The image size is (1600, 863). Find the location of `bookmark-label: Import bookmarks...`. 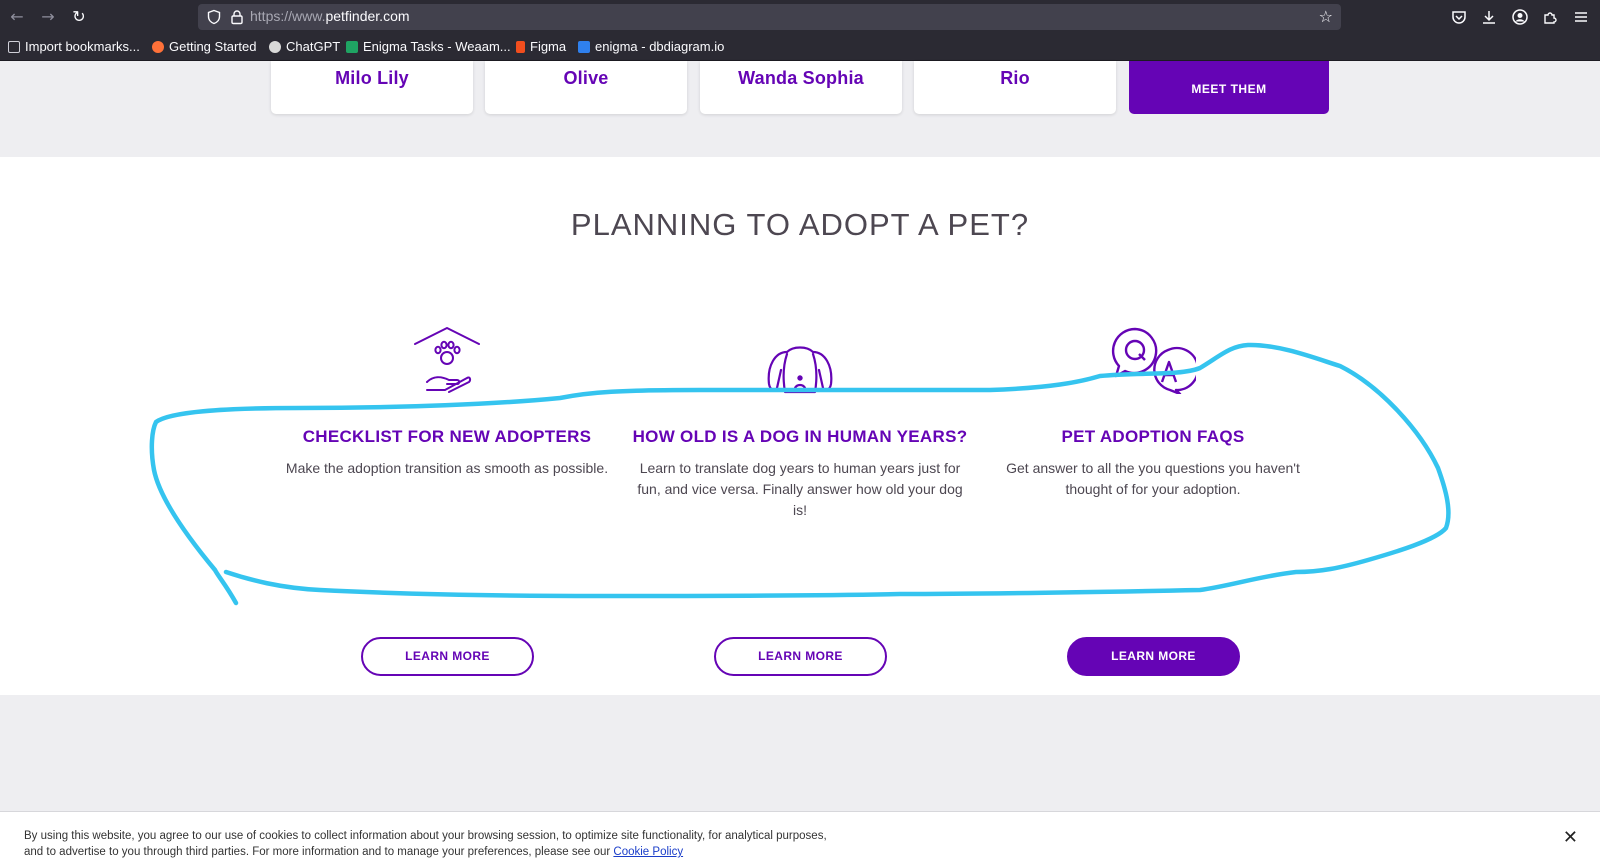

bookmark-label: Import bookmarks... is located at coordinates (82, 46).